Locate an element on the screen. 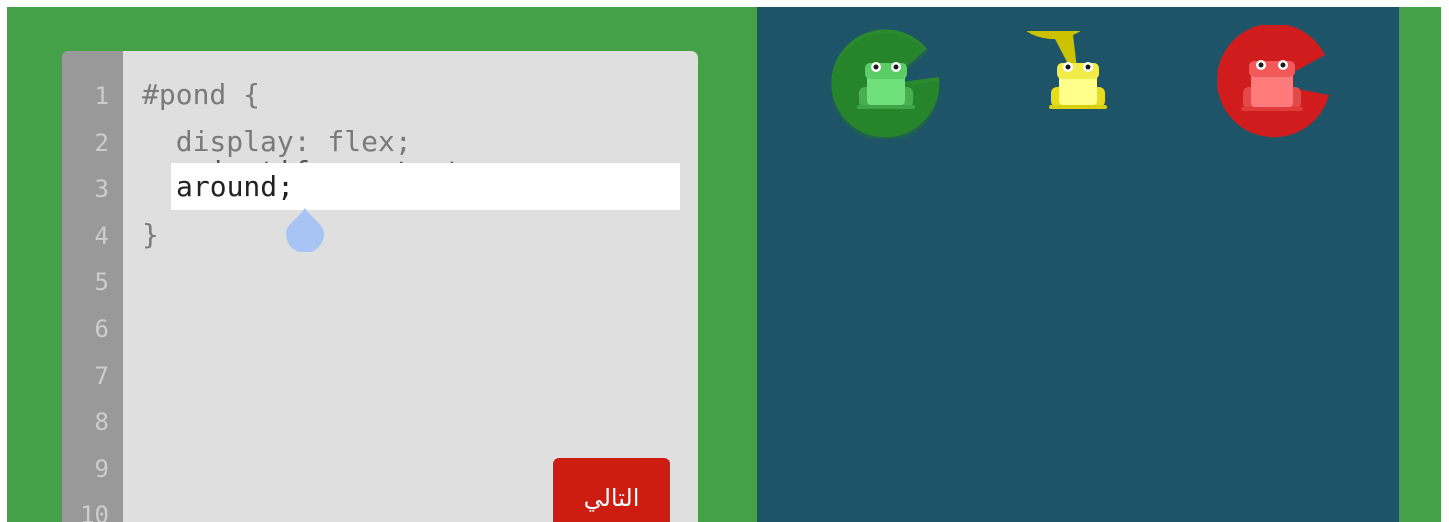 Image resolution: width=1449 pixels, height=522 pixels. code-input-box is located at coordinates (425, 186).